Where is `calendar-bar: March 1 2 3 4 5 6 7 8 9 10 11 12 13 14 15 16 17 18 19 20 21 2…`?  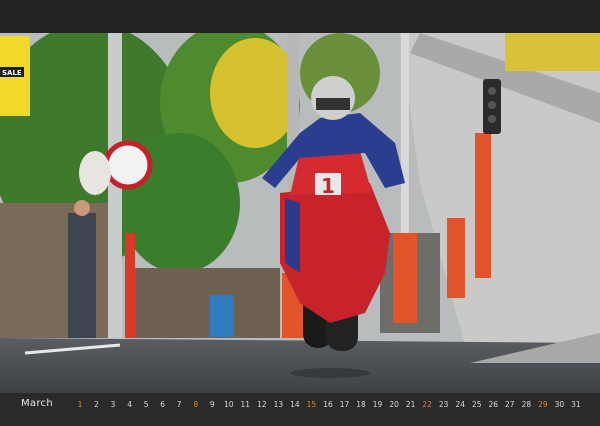
calendar-bar: March 1 2 3 4 5 6 7 8 9 10 11 12 13 14 15 16 17 18 19 20 21 2… is located at coordinates (300, 409).